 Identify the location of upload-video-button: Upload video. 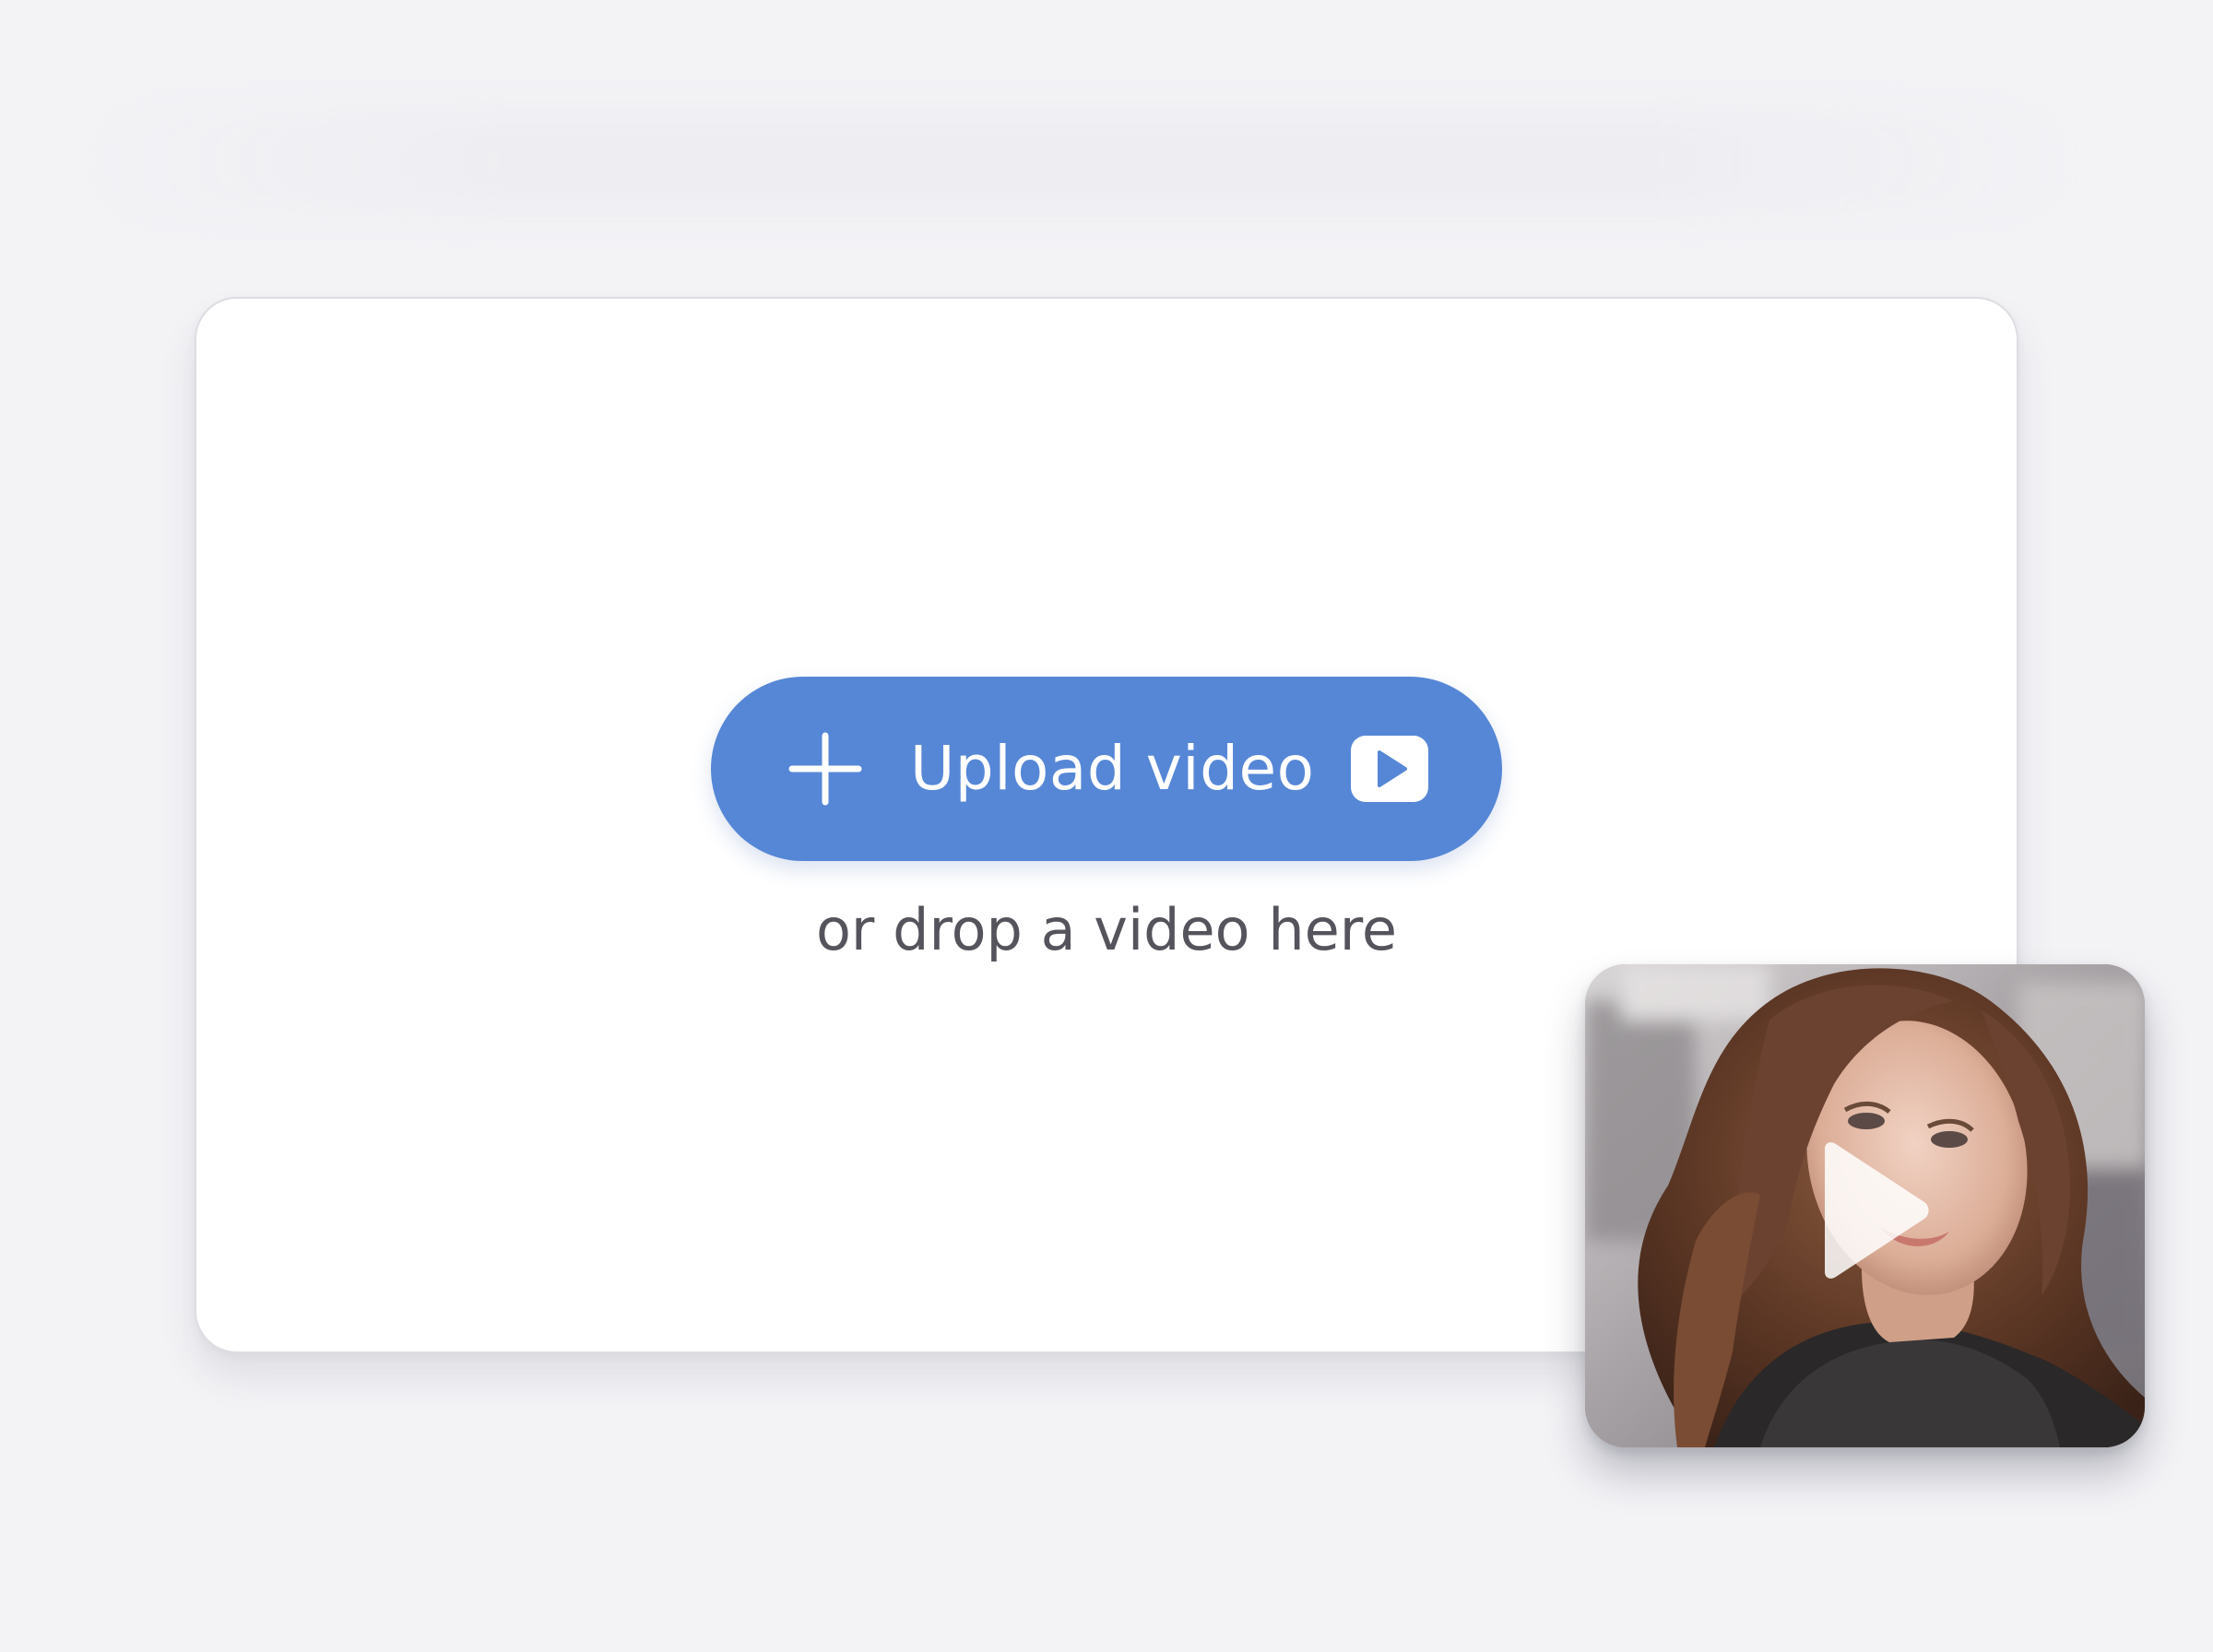
(1106, 769).